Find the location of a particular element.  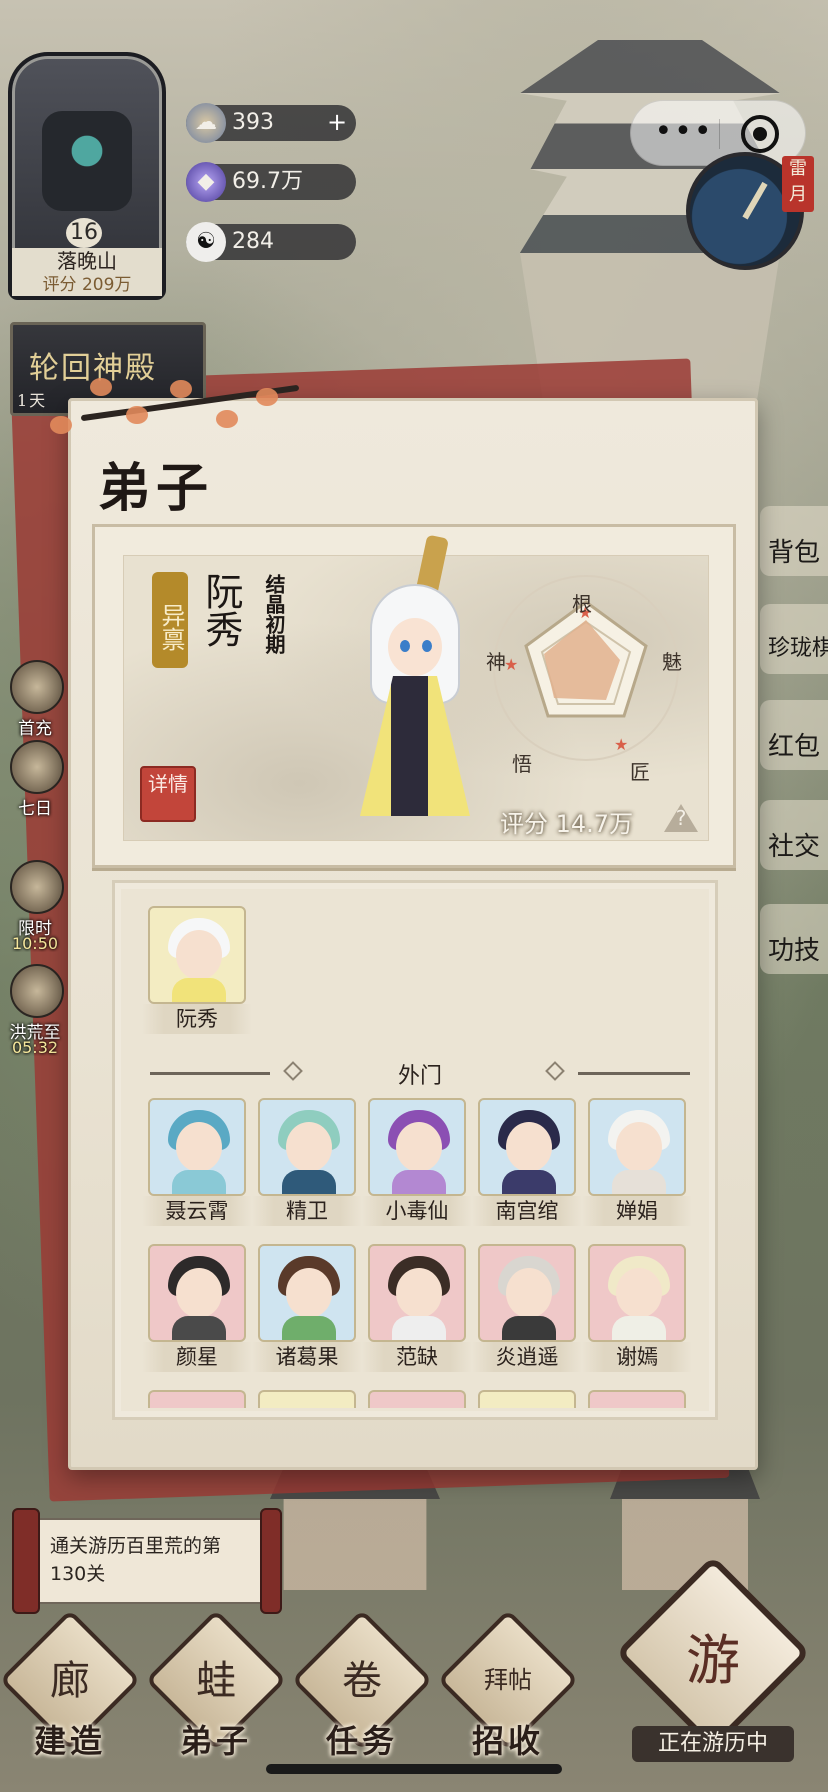

disciple-slot: 南宫绾 is located at coordinates (527, 1162).